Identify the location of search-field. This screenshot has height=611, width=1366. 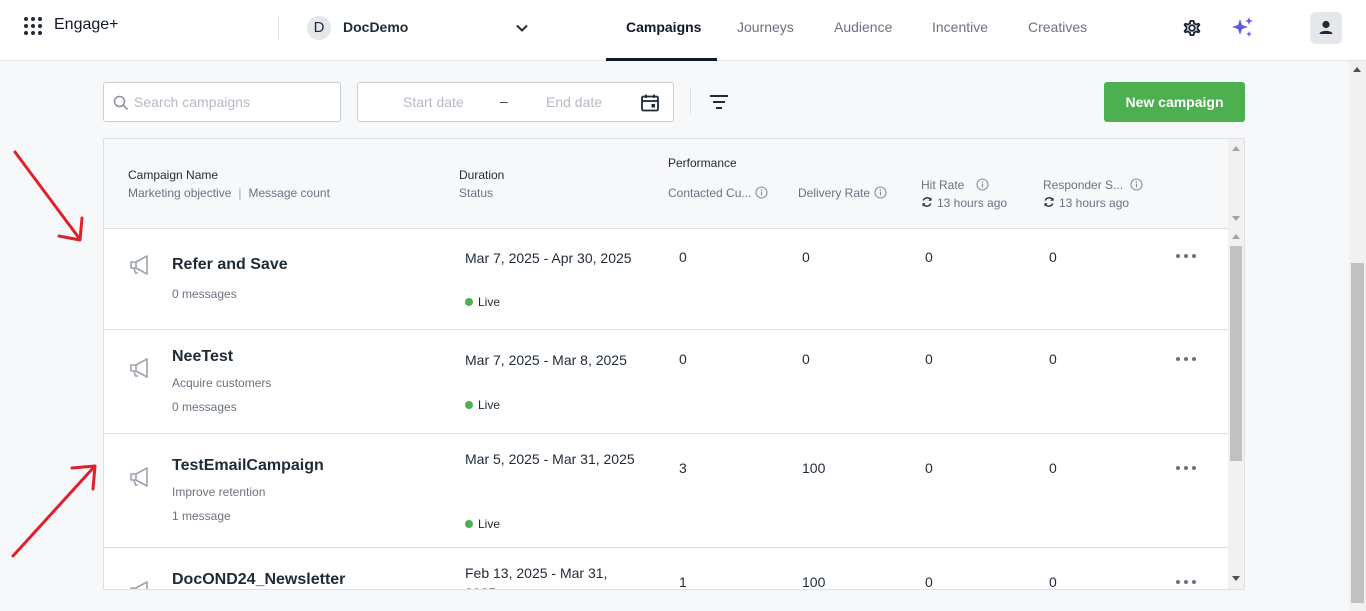
(222, 102).